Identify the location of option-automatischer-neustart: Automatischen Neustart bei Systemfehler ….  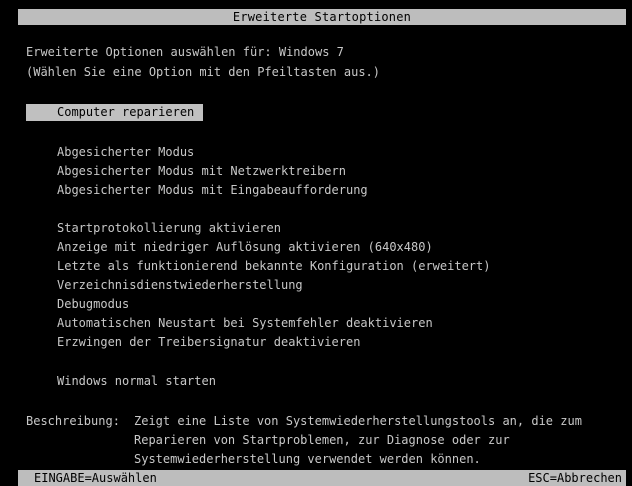
(245, 323).